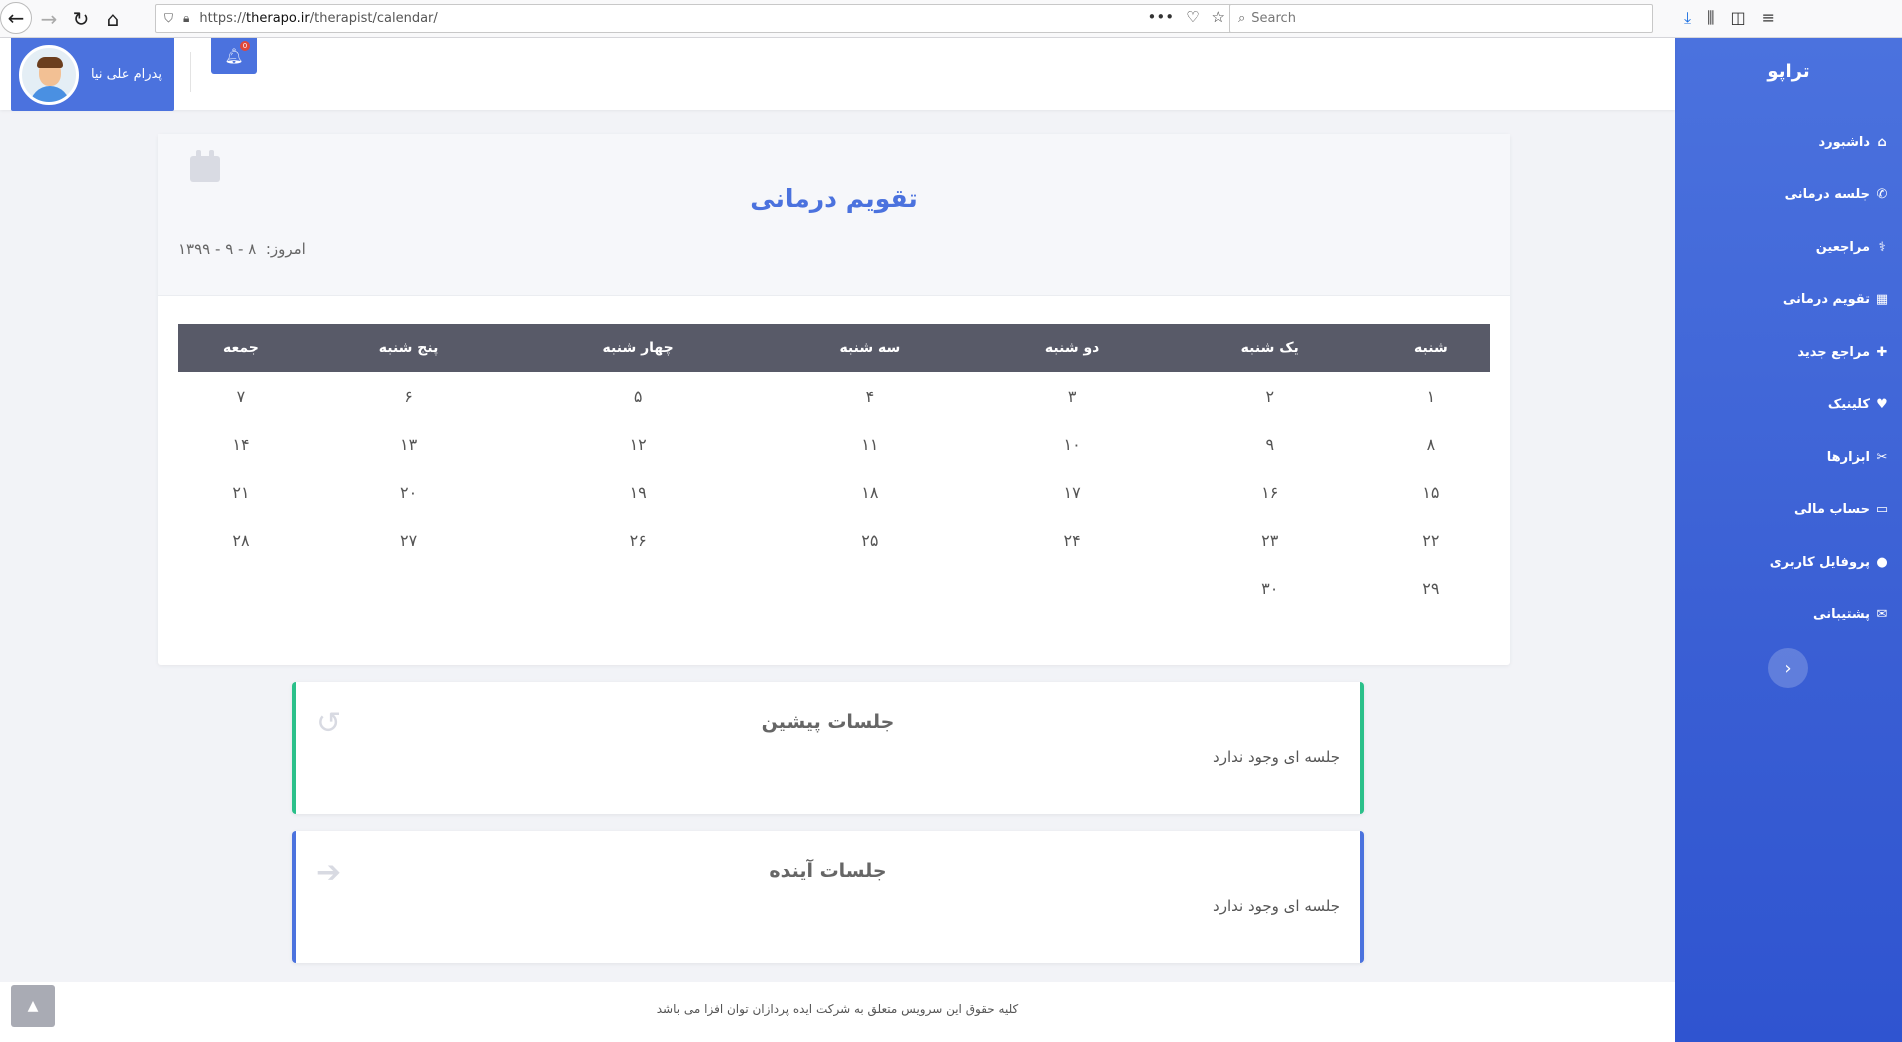  Describe the element at coordinates (1431, 492) in the screenshot. I see `calendar-day: ۱۵` at that location.